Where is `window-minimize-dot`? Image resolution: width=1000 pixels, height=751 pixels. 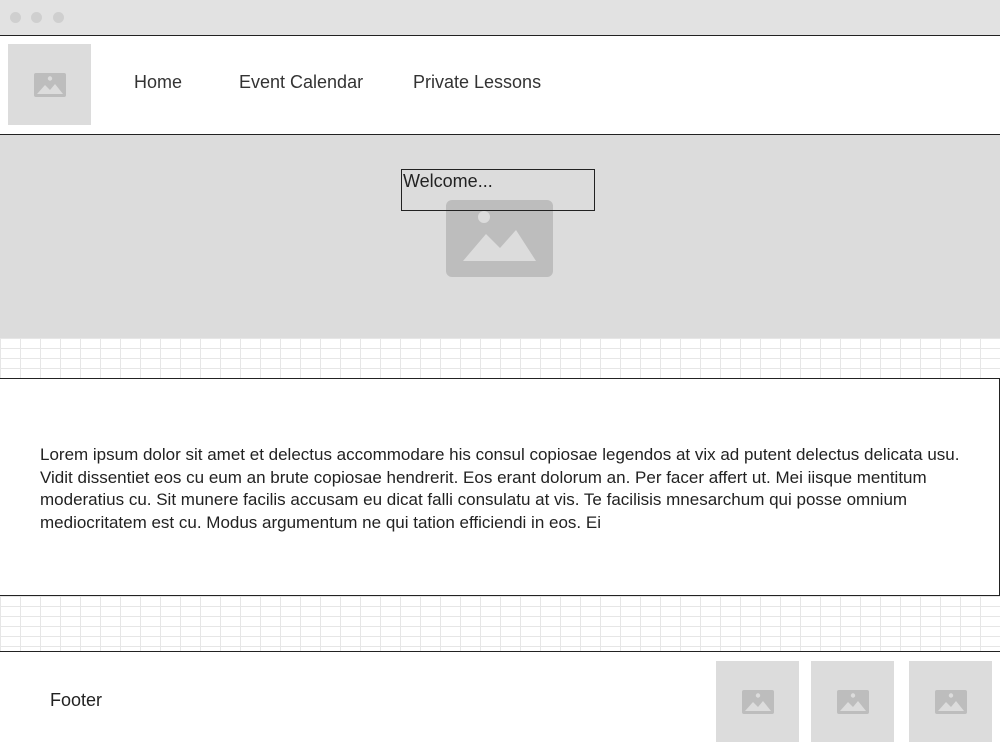 window-minimize-dot is located at coordinates (36, 17).